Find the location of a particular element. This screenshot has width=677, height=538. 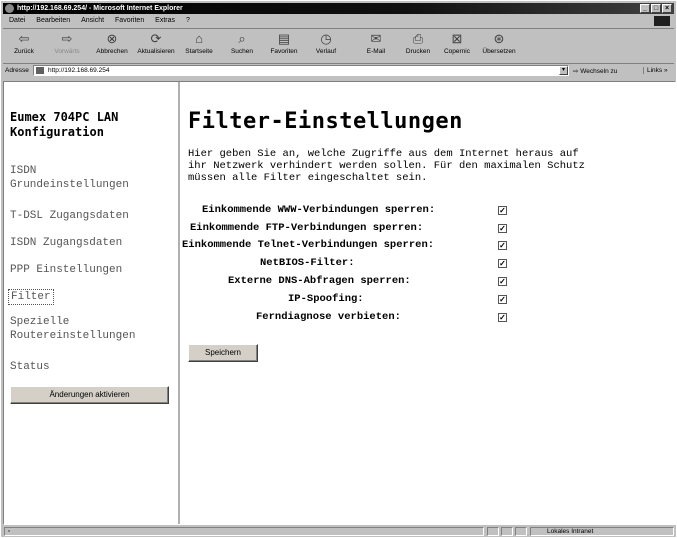

minimize-button: _ is located at coordinates (645, 8).